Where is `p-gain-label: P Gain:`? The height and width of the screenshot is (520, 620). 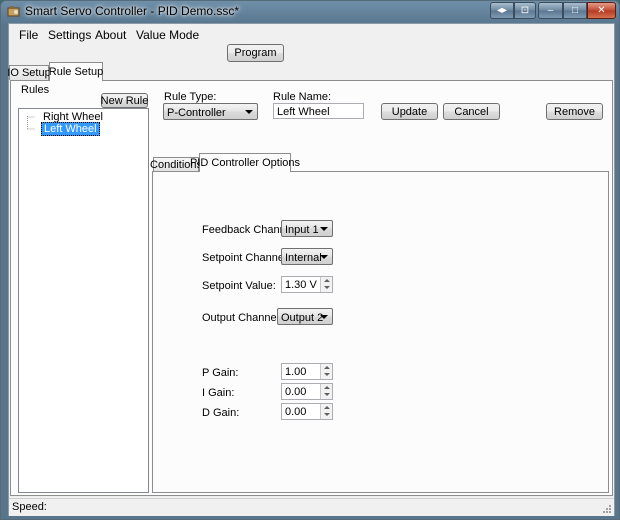
p-gain-label: P Gain: is located at coordinates (220, 373).